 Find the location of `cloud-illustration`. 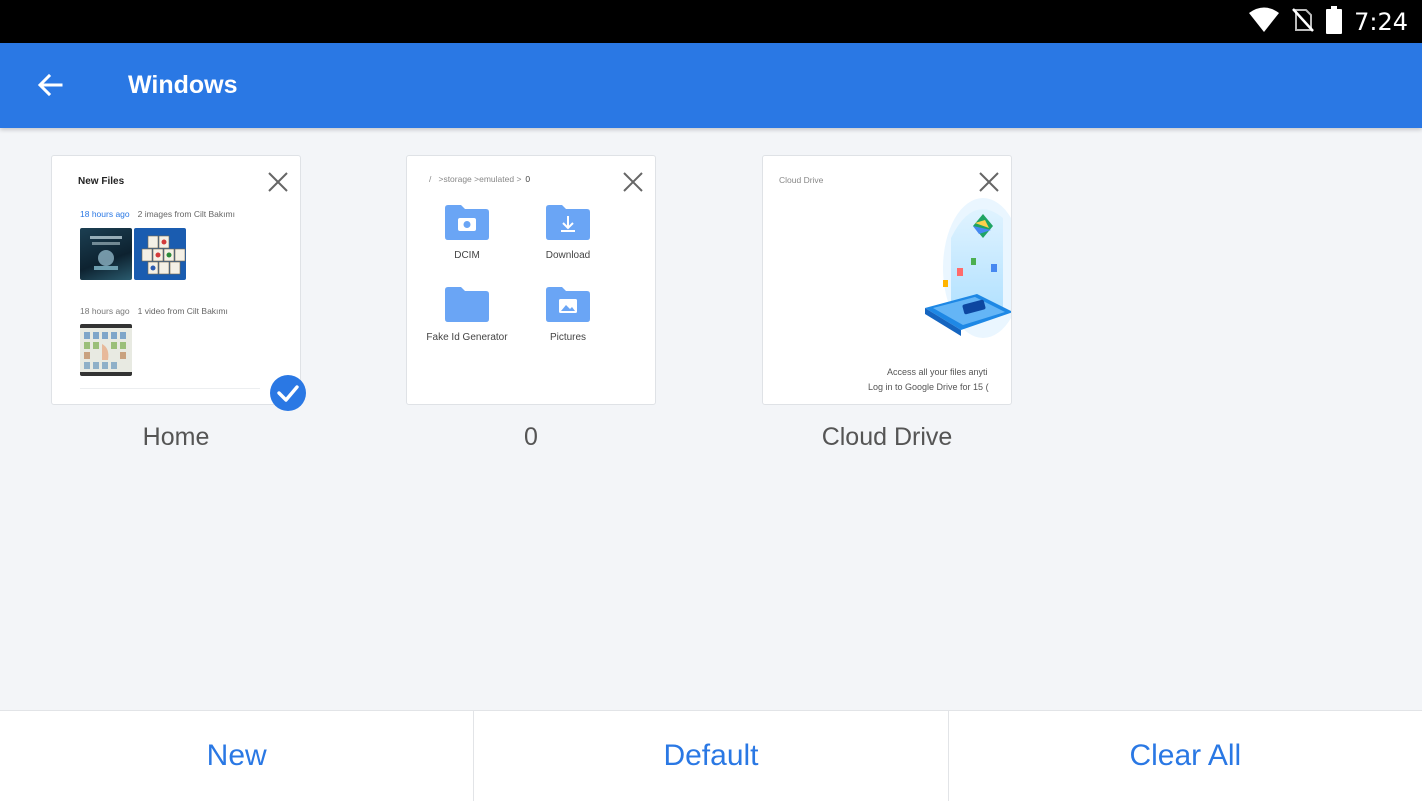

cloud-illustration is located at coordinates (968, 268).